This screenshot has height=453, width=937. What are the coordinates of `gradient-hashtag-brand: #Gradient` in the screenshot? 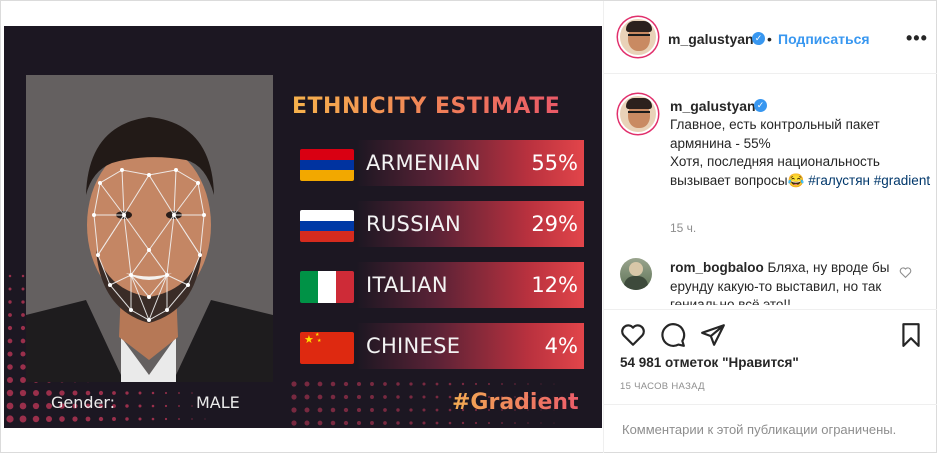 It's located at (515, 402).